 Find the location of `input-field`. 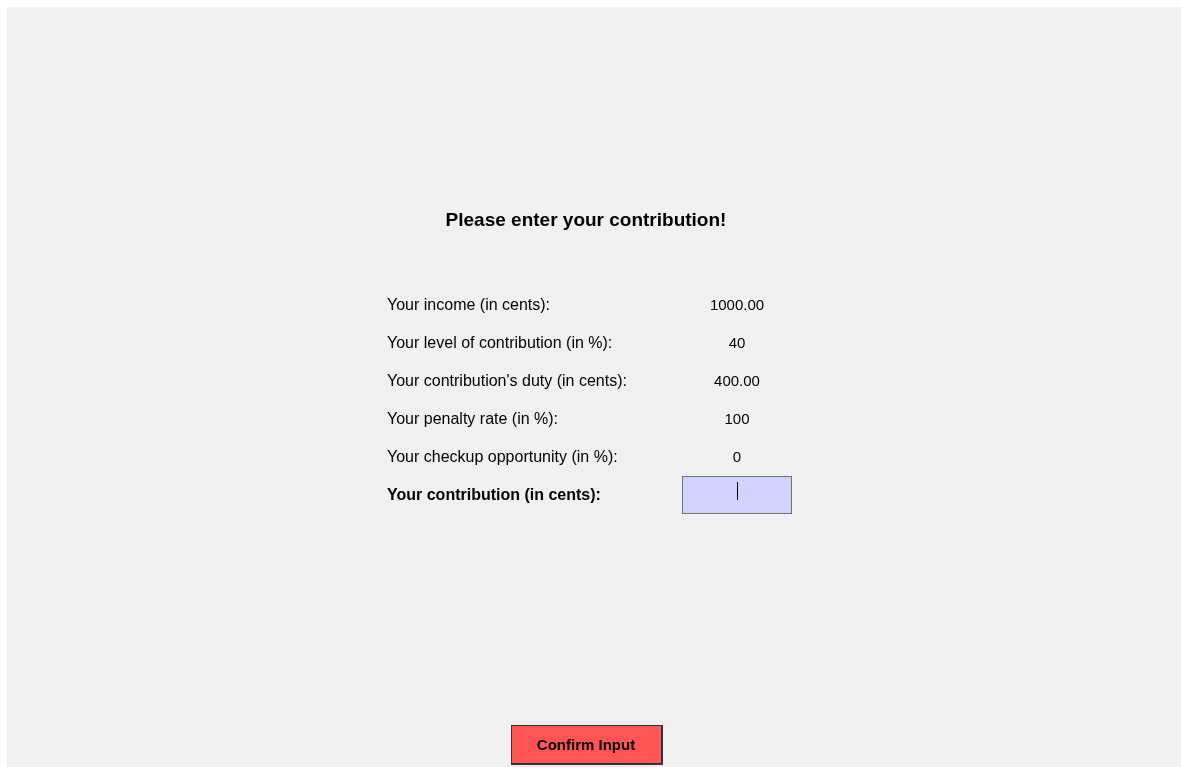

input-field is located at coordinates (737, 495).